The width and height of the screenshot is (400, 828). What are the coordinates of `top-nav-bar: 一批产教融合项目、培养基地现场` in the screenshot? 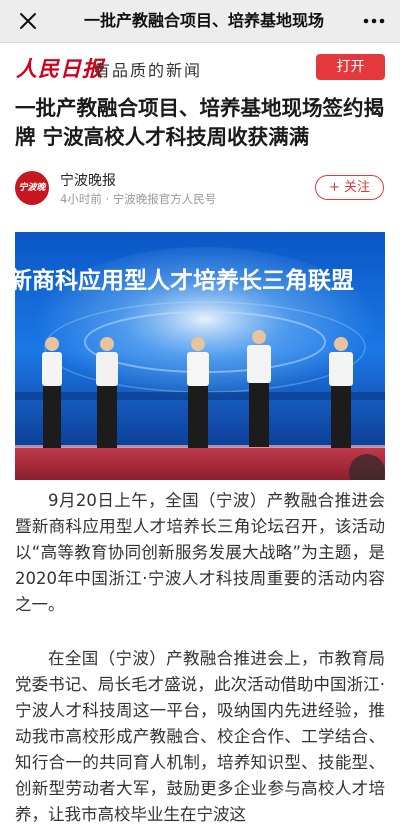 It's located at (200, 21).